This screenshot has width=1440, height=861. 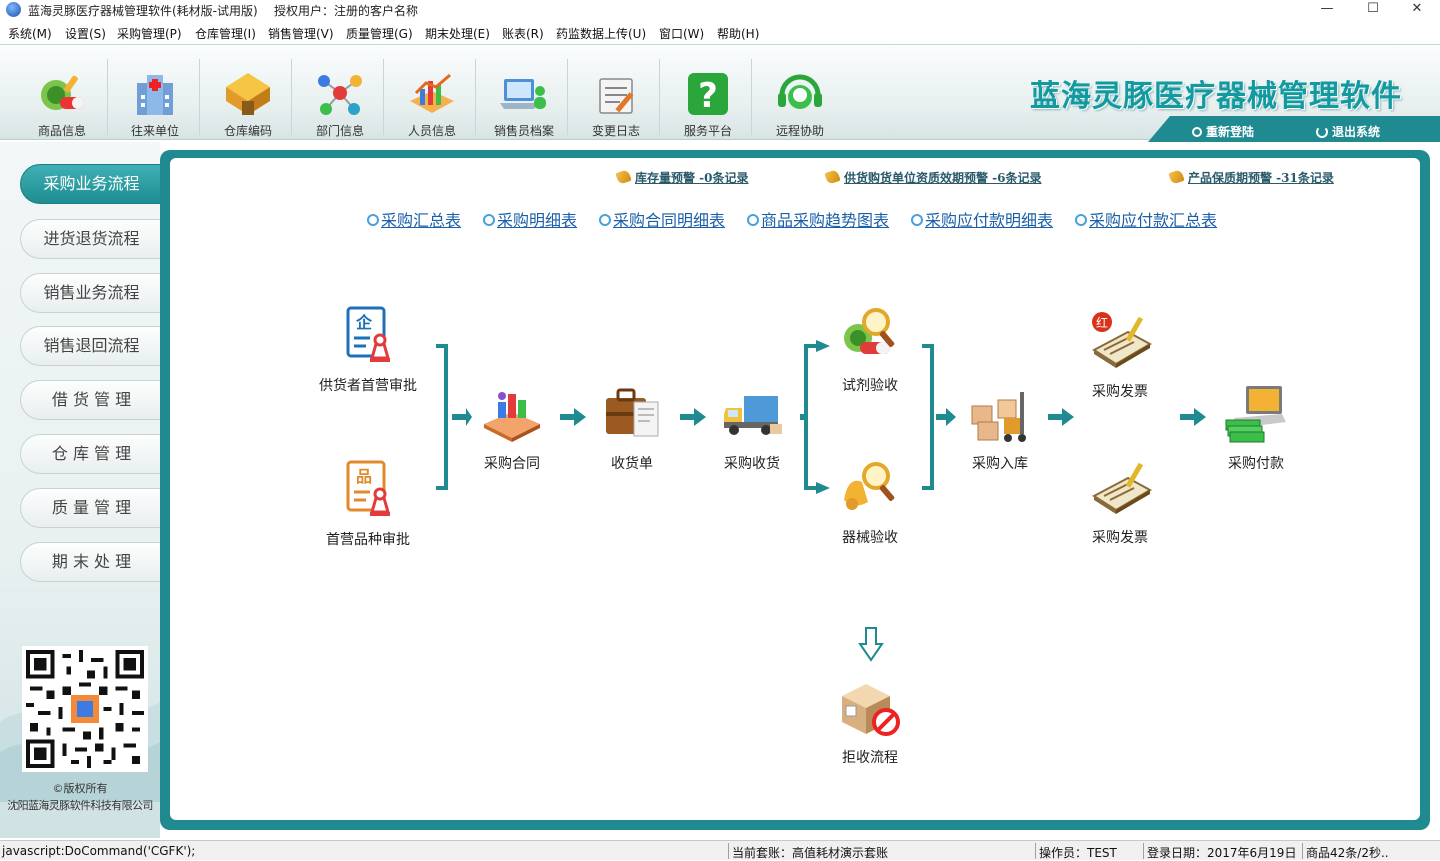 What do you see at coordinates (80, 788) in the screenshot?
I see `copyright-line1: ©版权所有` at bounding box center [80, 788].